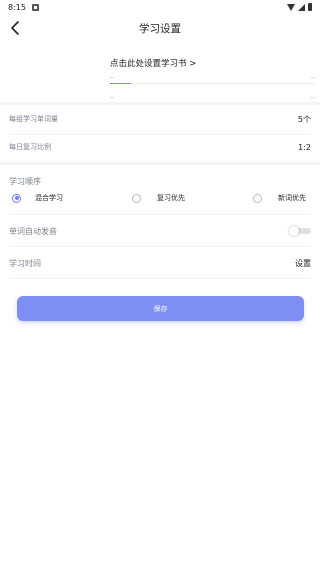 The image size is (320, 569). I want to click on save-button: 保存, so click(160, 308).